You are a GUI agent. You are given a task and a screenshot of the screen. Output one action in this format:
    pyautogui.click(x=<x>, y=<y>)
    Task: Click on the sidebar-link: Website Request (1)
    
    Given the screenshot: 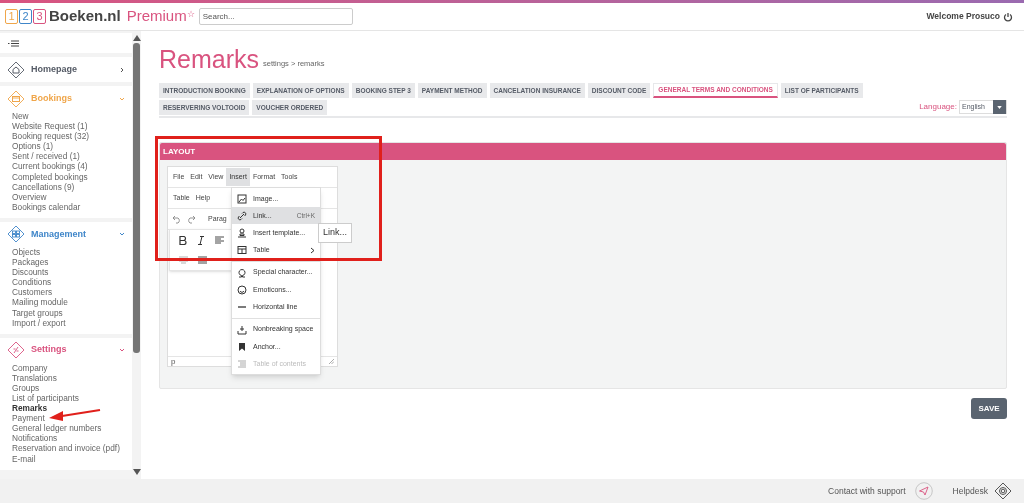 What is the action you would take?
    pyautogui.click(x=72, y=126)
    